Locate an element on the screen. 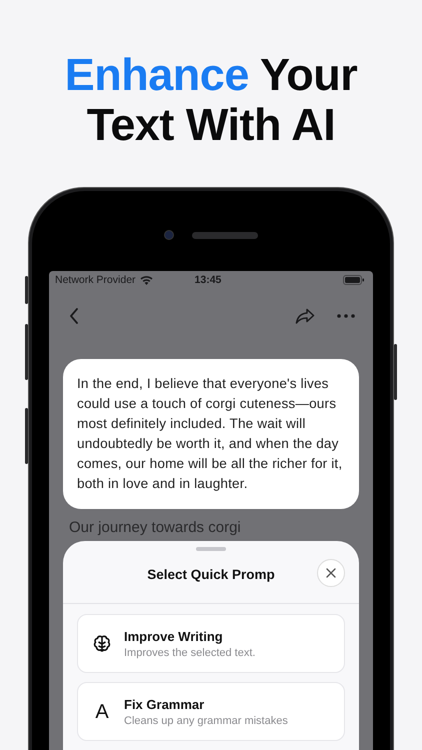 The image size is (422, 750). brain-icon is located at coordinates (102, 643).